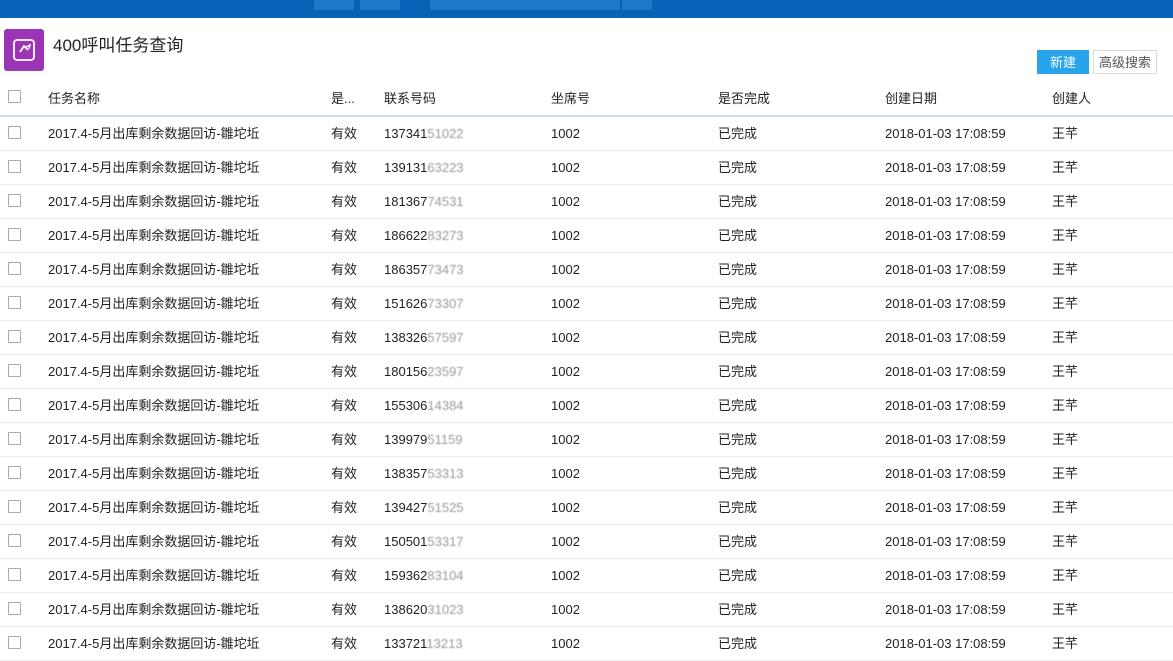  What do you see at coordinates (459, 98) in the screenshot?
I see `column-phone: 联系号码` at bounding box center [459, 98].